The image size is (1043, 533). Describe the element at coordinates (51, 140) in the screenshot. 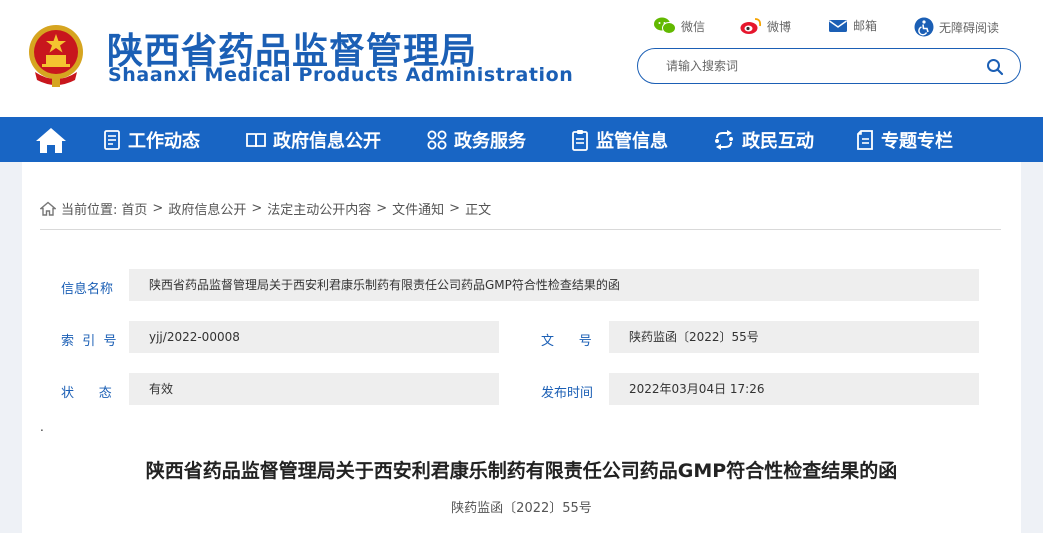

I see `home-icon` at that location.